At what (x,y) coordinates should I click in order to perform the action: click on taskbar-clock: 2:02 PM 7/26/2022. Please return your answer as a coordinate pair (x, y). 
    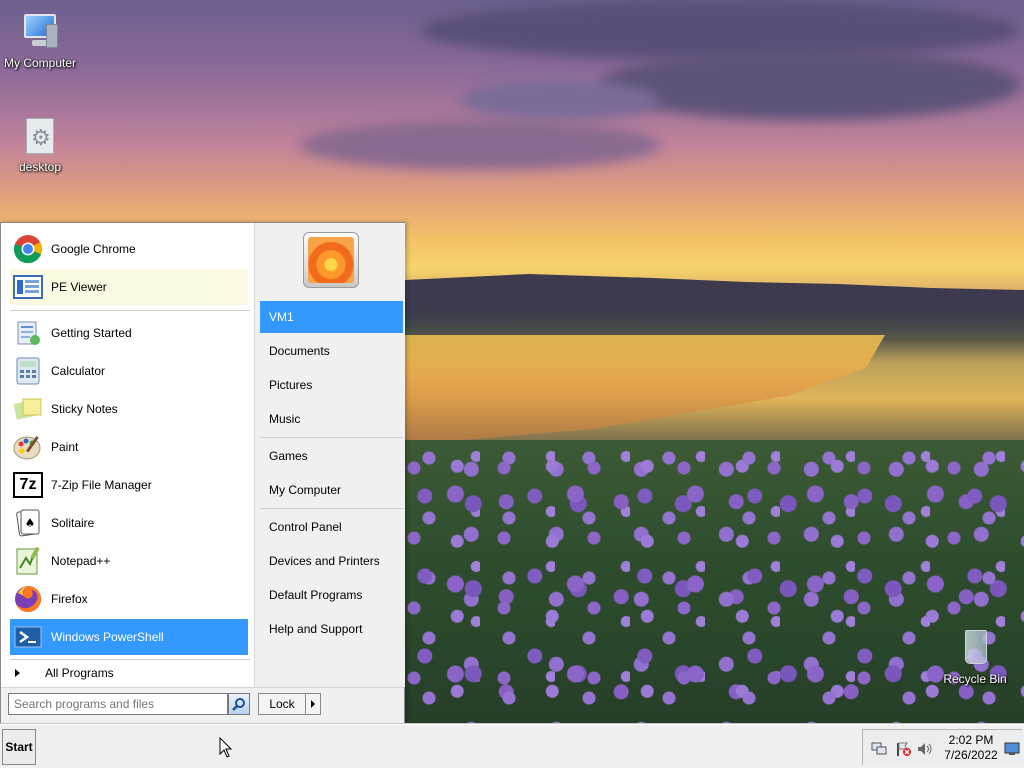
    Looking at the image, I should click on (971, 748).